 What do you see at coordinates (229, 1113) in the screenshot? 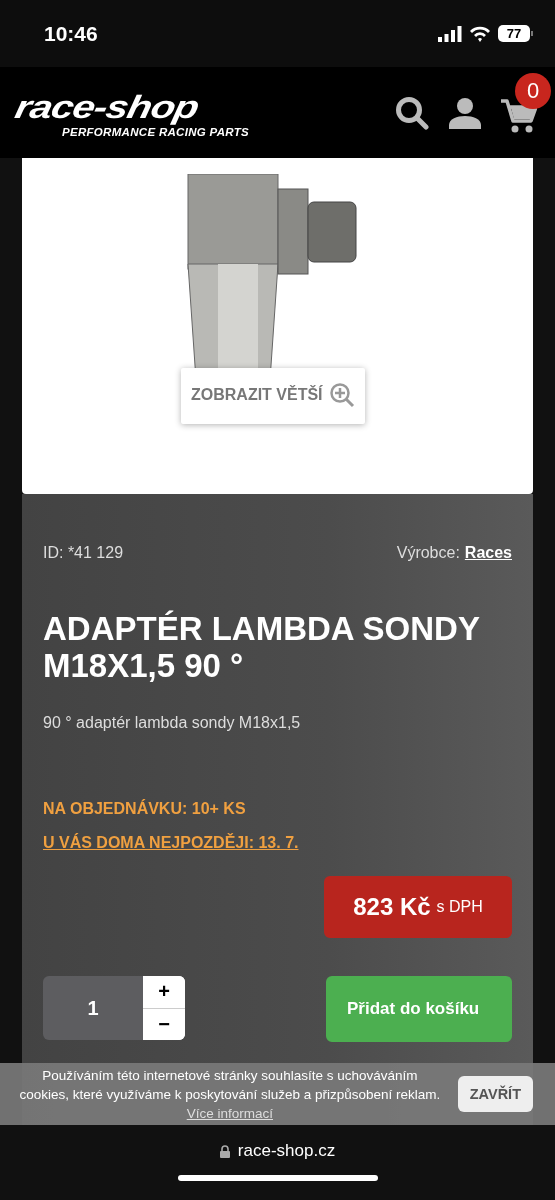
I see `more-info-link: Více informací` at bounding box center [229, 1113].